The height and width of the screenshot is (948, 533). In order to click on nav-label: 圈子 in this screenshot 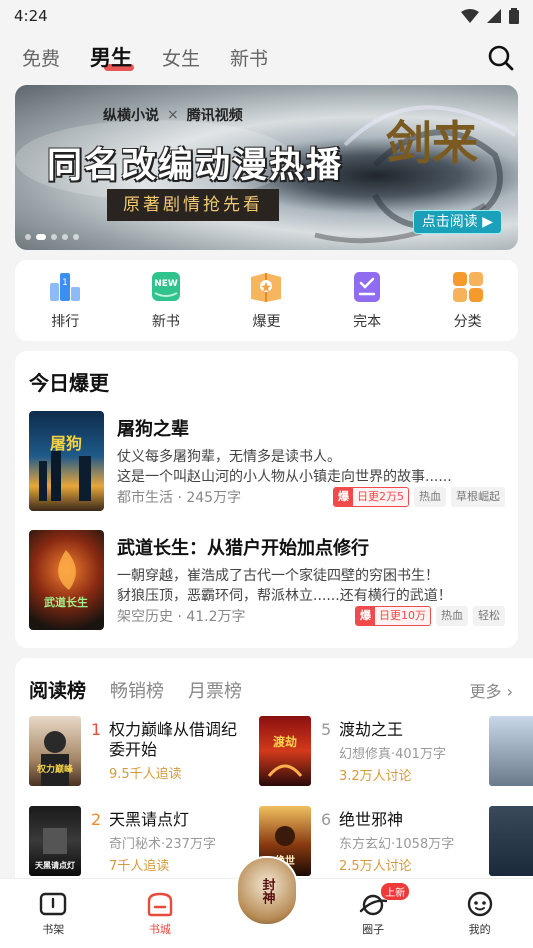, I will do `click(373, 929)`.